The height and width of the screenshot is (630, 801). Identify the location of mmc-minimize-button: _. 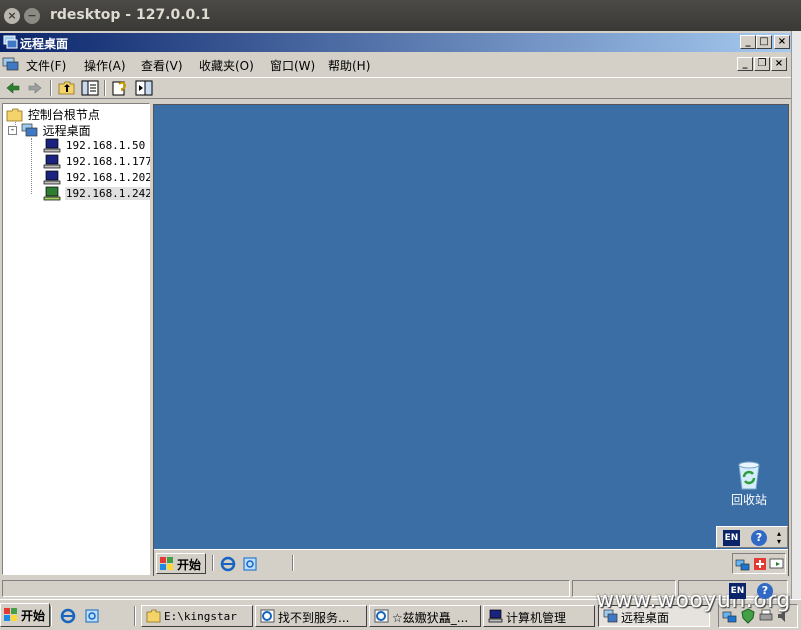
(748, 42).